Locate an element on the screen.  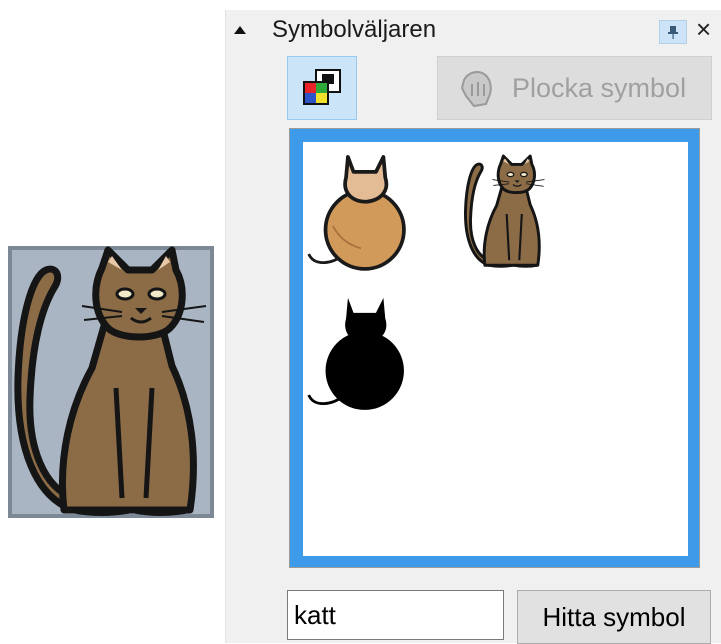
selected-symbol-frame is located at coordinates (111, 385).